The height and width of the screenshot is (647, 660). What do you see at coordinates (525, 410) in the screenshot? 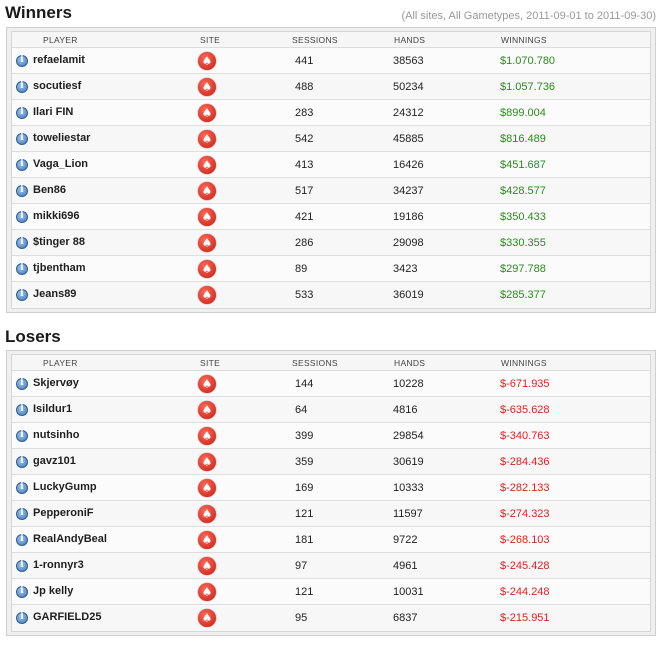
I see `winnings-value: $-635.628` at bounding box center [525, 410].